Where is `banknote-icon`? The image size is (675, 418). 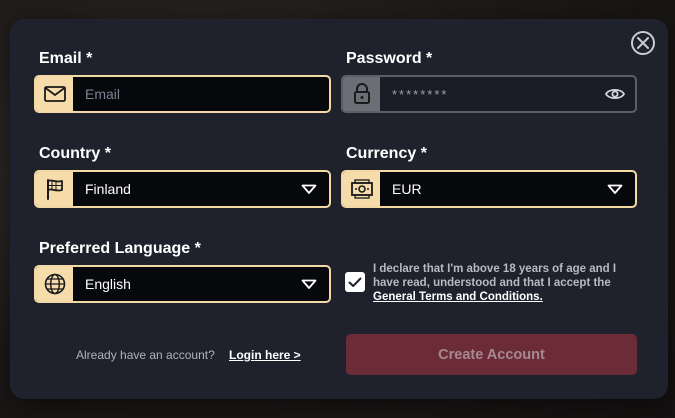
banknote-icon is located at coordinates (361, 189).